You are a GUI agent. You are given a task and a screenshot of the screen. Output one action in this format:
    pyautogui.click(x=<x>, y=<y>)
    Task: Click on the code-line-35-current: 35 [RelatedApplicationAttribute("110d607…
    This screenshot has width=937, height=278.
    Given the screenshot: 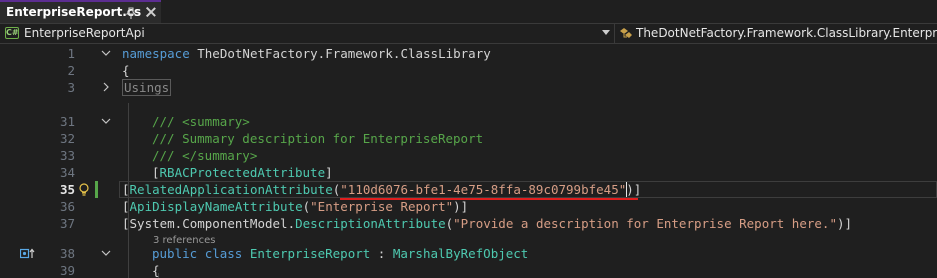 What is the action you would take?
    pyautogui.click(x=468, y=190)
    